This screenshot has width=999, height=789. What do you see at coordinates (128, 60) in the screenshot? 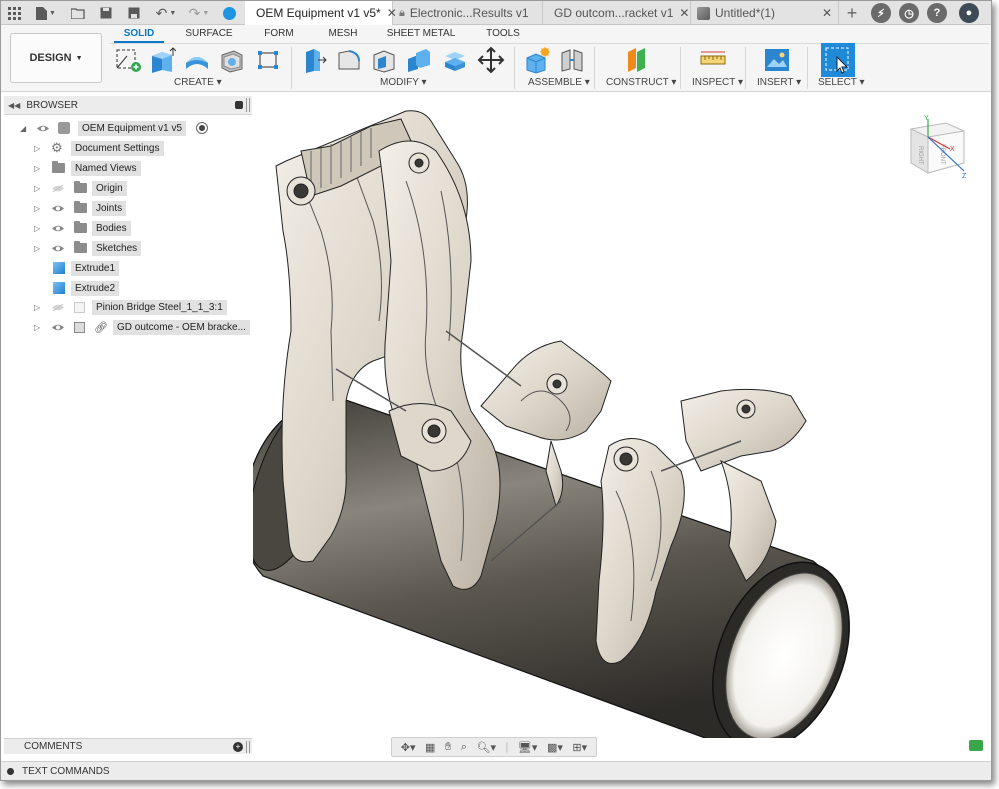
I see `create-sketch-icon` at bounding box center [128, 60].